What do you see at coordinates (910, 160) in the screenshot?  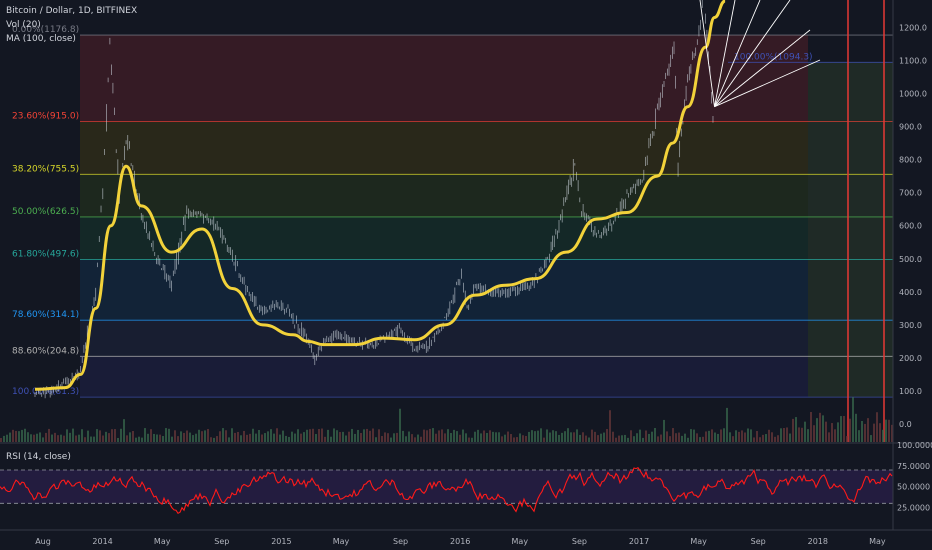 I see `price-tick-label: 800.0` at bounding box center [910, 160].